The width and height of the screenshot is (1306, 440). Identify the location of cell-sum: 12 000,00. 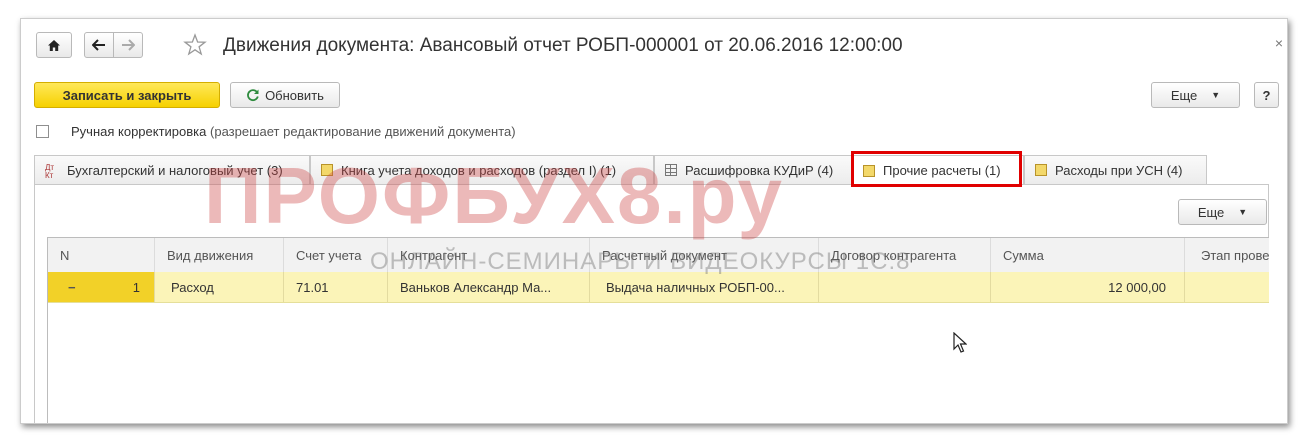
(1088, 287).